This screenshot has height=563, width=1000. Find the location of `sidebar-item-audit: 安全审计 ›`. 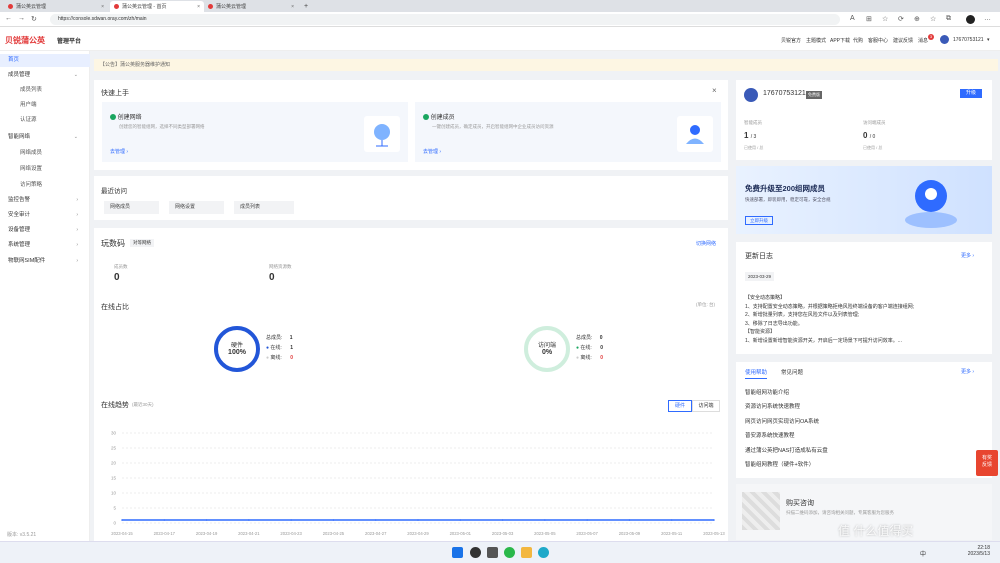

sidebar-item-audit: 安全审计 › is located at coordinates (45, 215).